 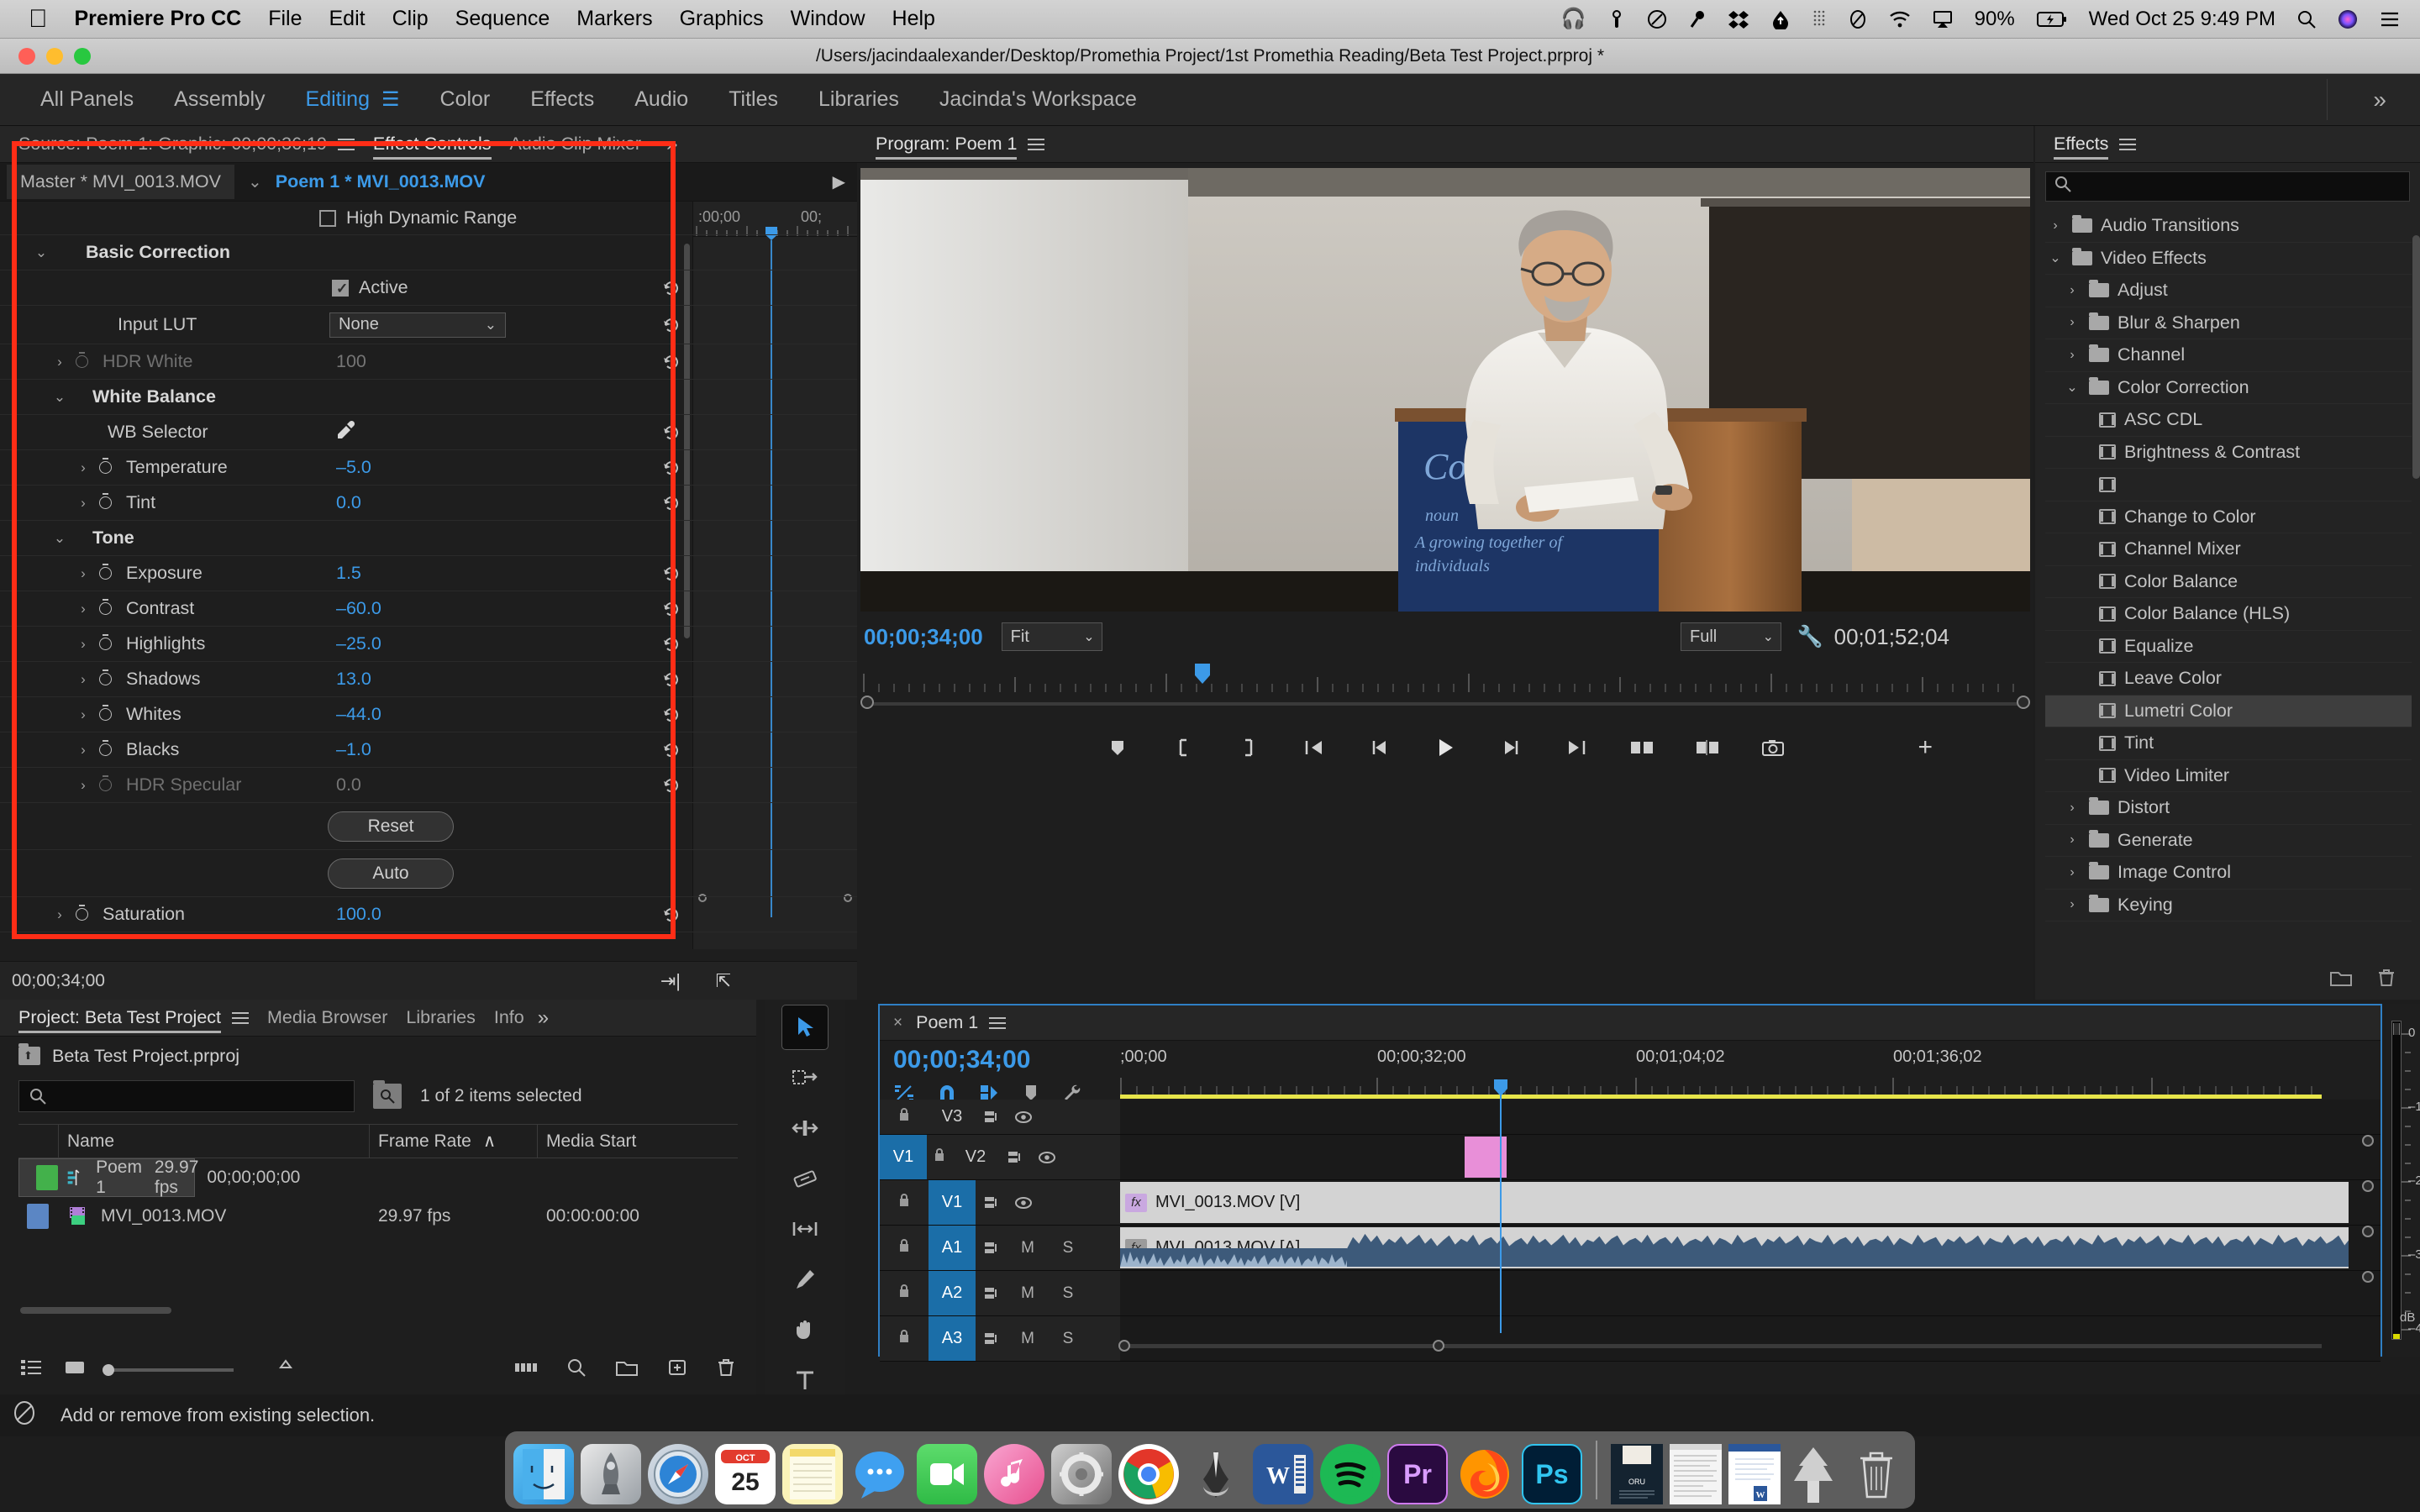 What do you see at coordinates (805, 1329) in the screenshot?
I see `hand-tool` at bounding box center [805, 1329].